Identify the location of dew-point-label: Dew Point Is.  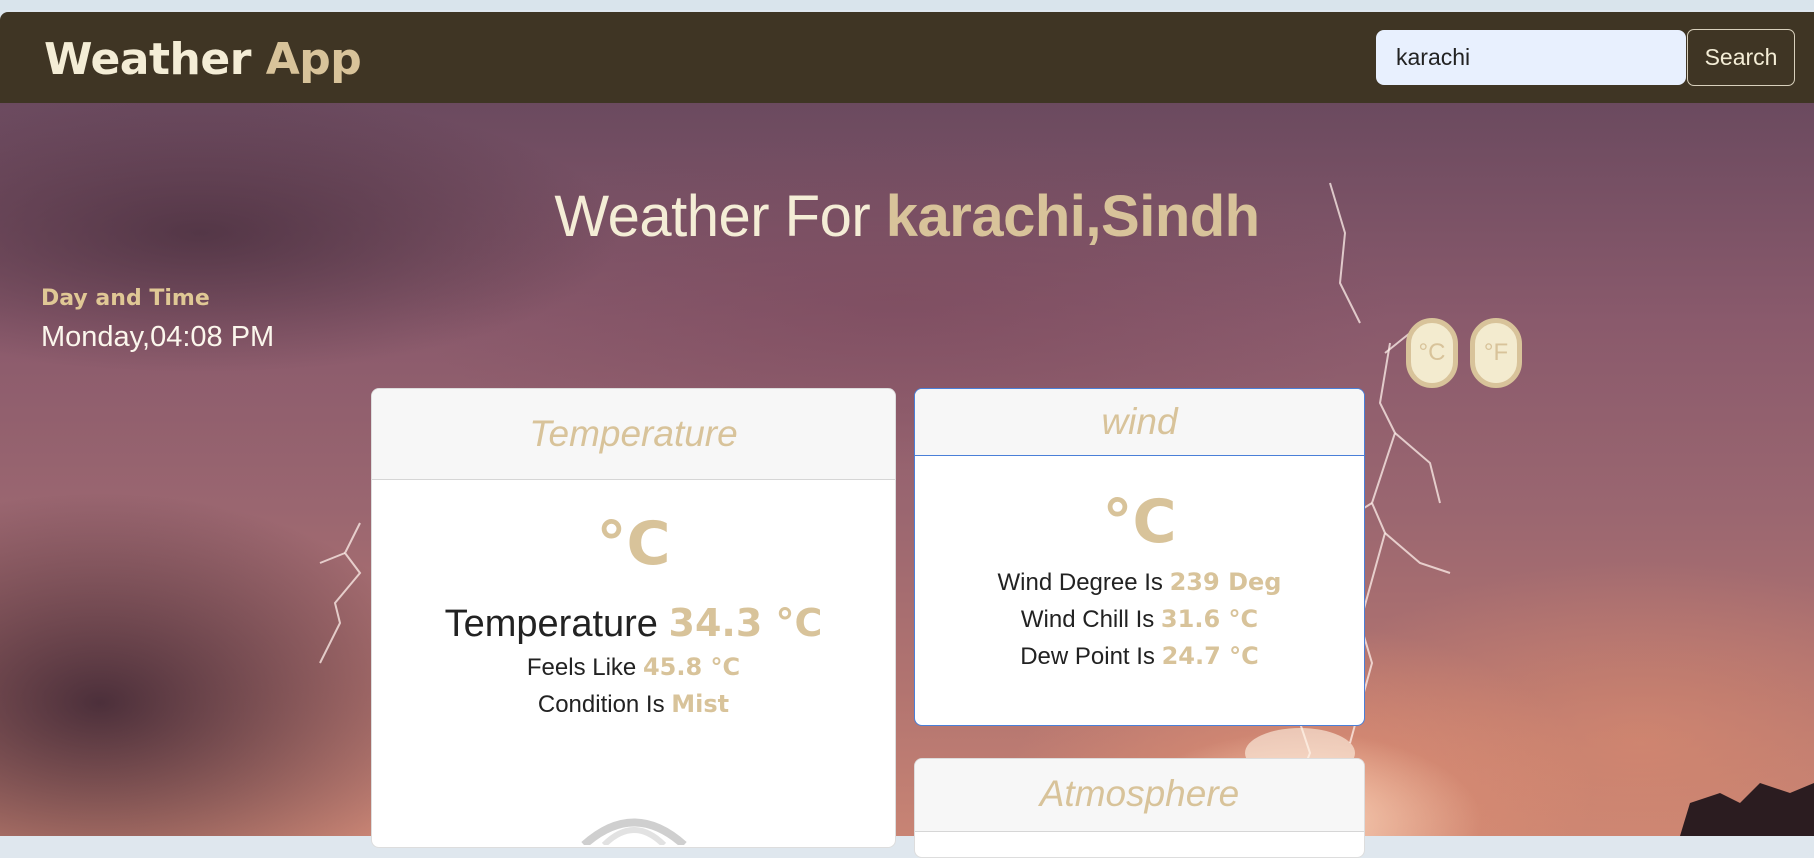
(1091, 656).